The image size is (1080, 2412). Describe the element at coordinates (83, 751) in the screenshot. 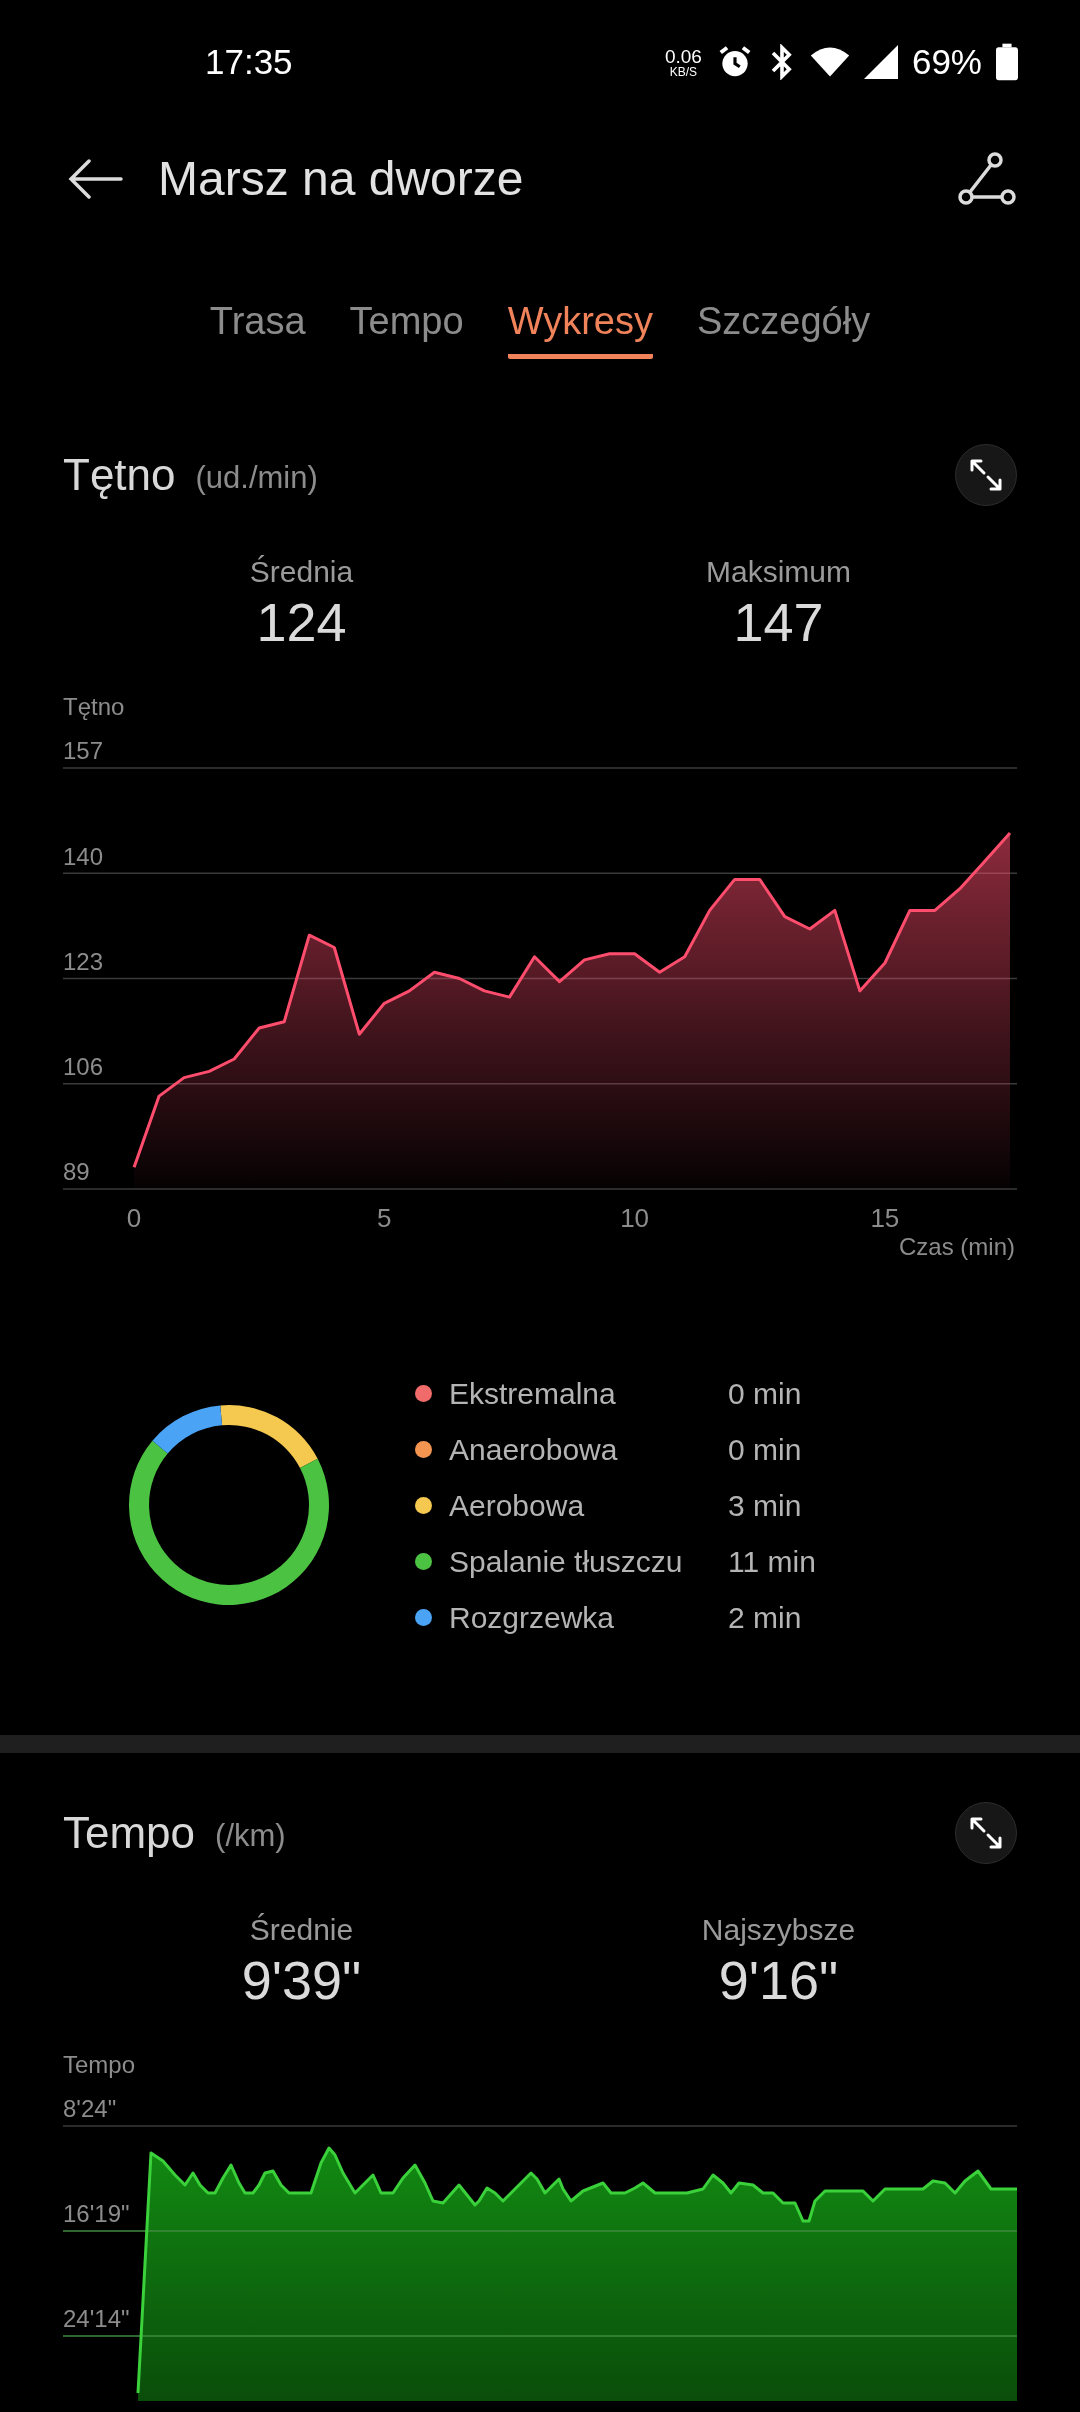

I see `axis-tick-label: 157` at that location.